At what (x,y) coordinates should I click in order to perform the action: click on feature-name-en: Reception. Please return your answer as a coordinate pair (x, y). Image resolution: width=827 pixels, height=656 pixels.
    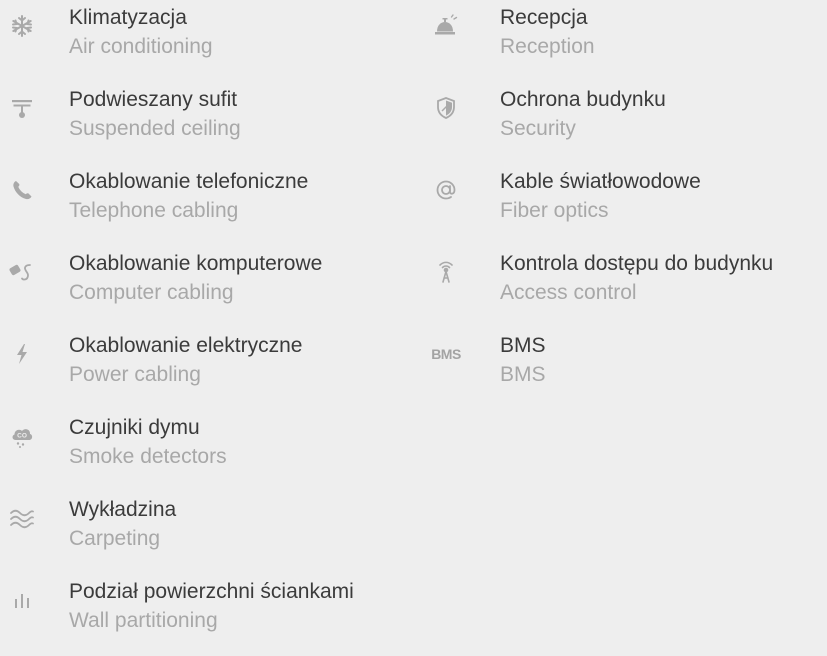
    Looking at the image, I should click on (547, 46).